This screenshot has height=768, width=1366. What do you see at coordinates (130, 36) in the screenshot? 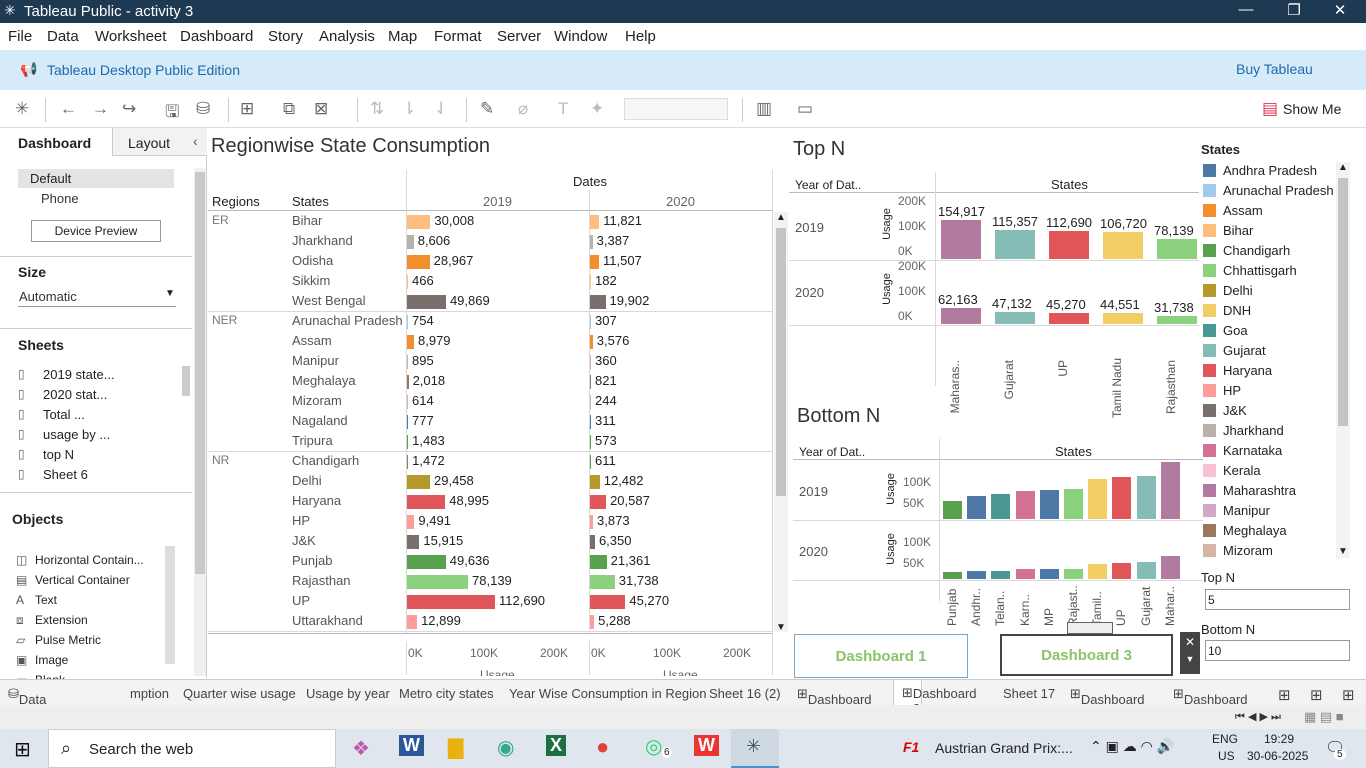
I see `menu-worksheet: Worksheet` at bounding box center [130, 36].